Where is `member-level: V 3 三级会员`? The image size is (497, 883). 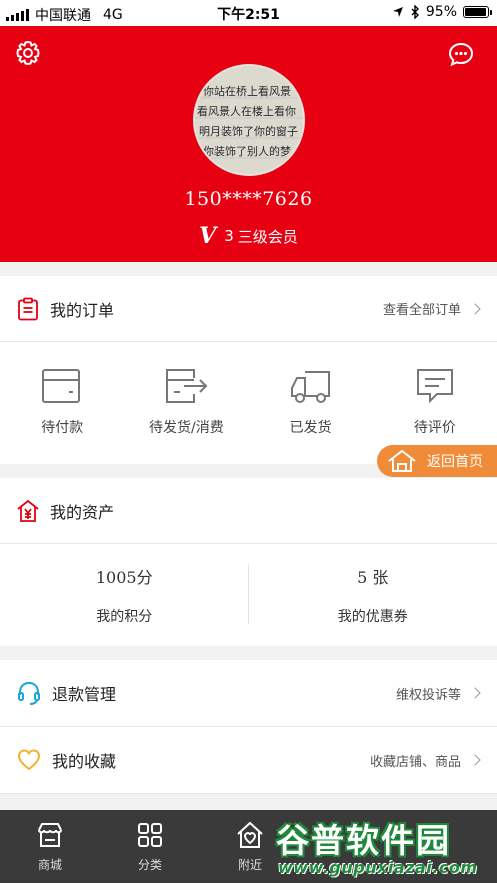
member-level: V 3 三级会员 is located at coordinates (248, 236).